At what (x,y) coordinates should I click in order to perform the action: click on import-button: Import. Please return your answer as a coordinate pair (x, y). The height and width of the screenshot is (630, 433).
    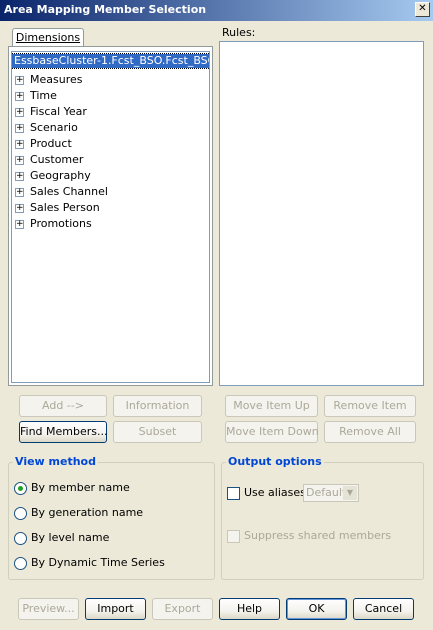
    Looking at the image, I should click on (115, 609).